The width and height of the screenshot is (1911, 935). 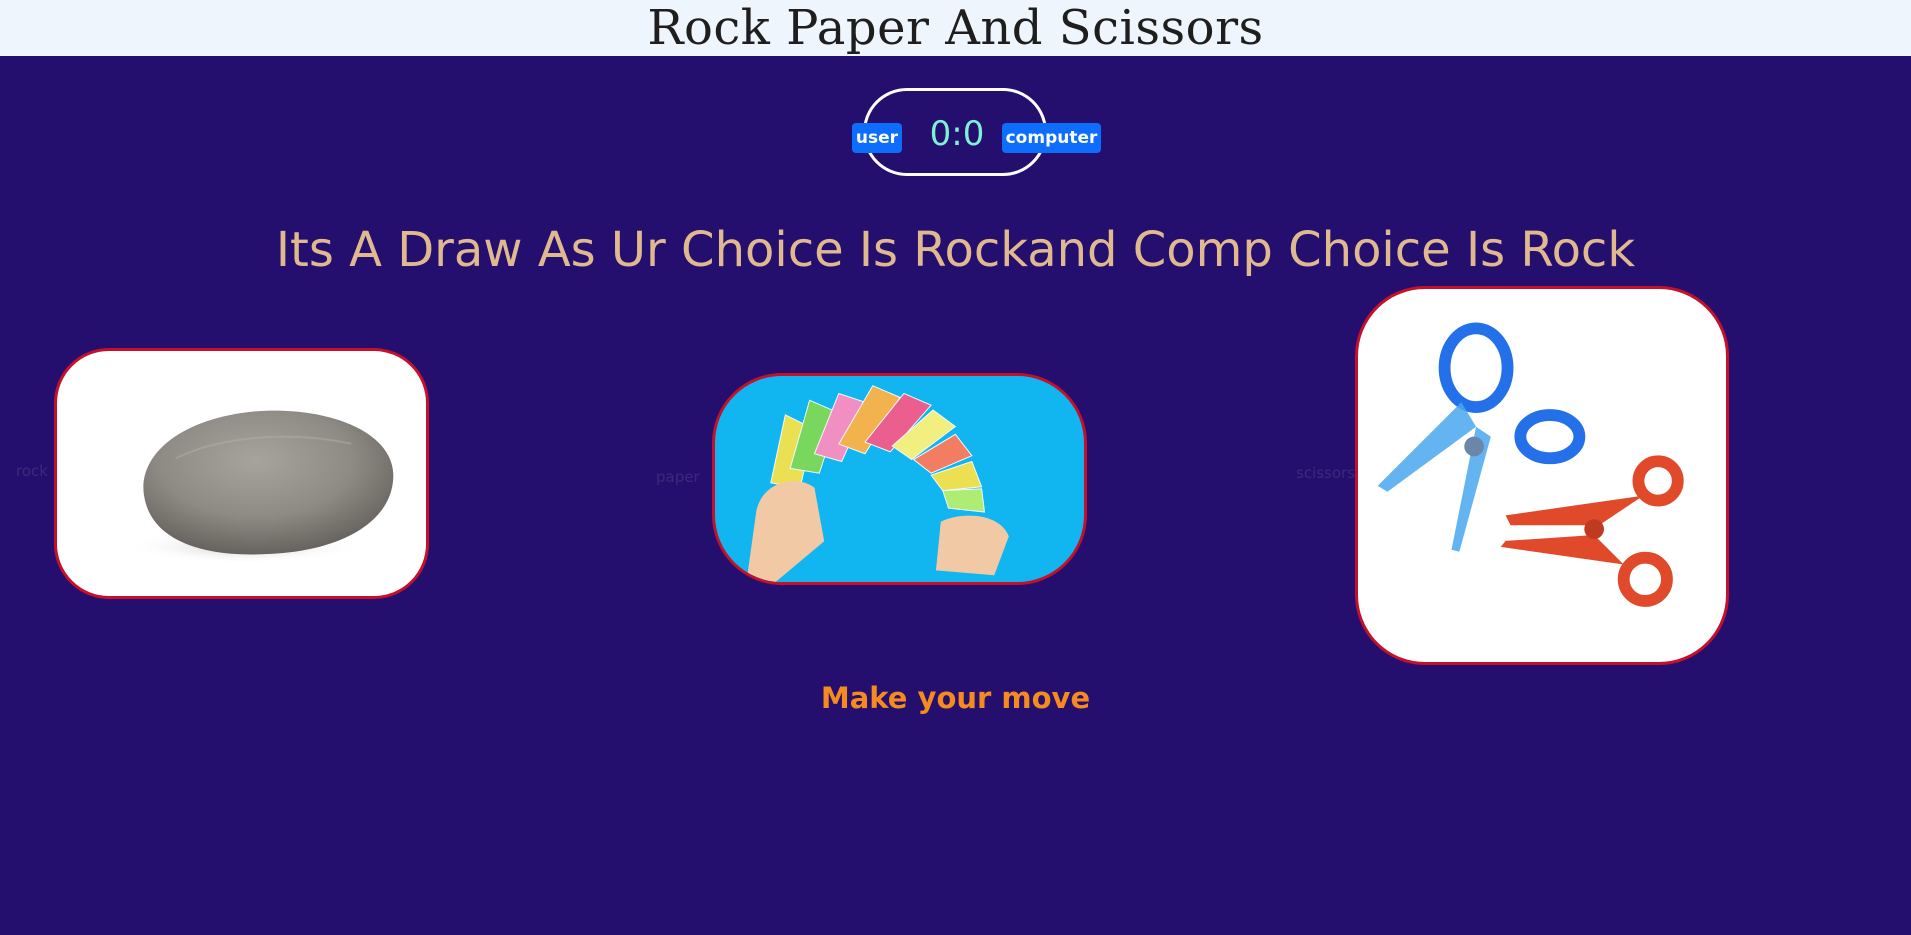 I want to click on rock-choice-button, so click(x=241, y=473).